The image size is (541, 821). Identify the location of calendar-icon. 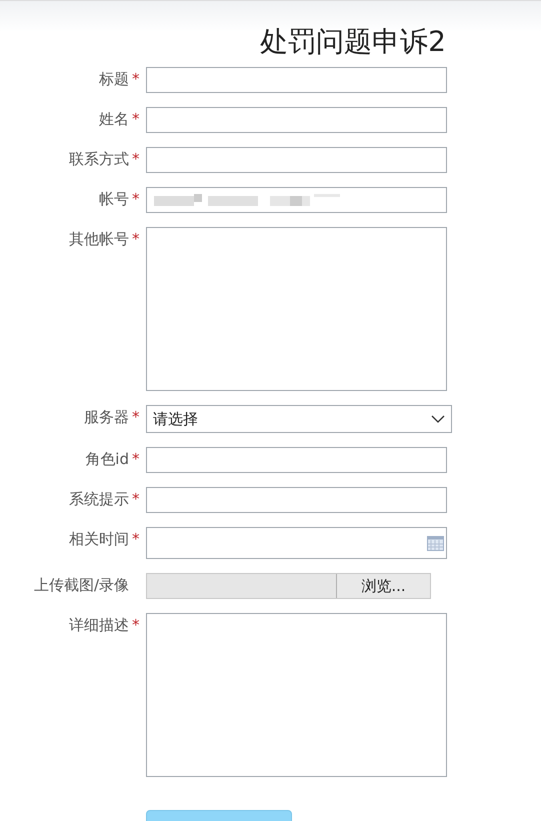
(435, 543).